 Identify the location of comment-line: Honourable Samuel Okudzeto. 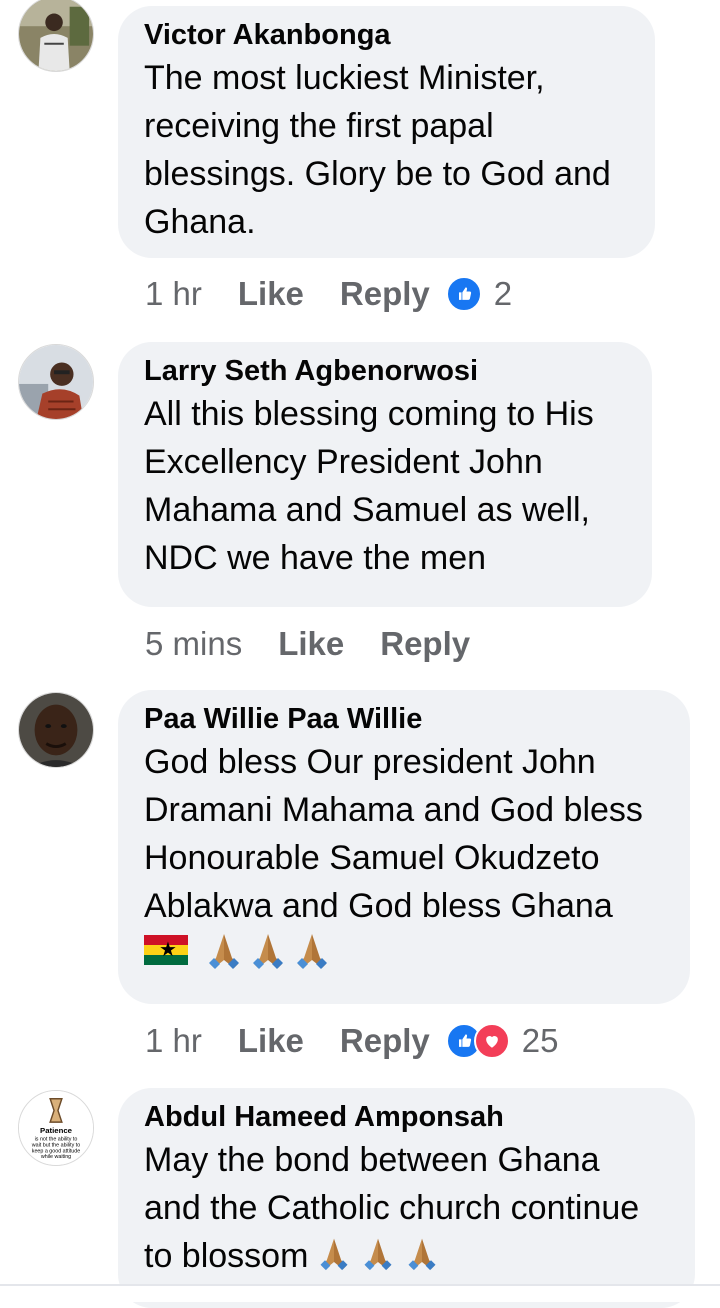
(372, 858).